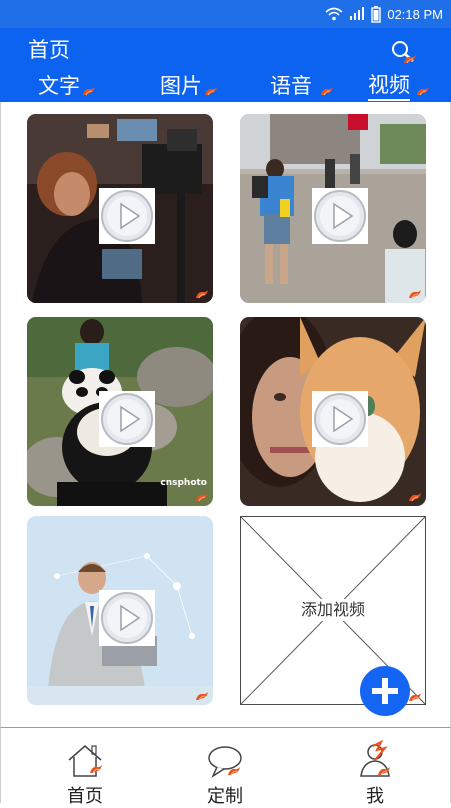 The height and width of the screenshot is (808, 451). I want to click on add-video-button, so click(385, 691).